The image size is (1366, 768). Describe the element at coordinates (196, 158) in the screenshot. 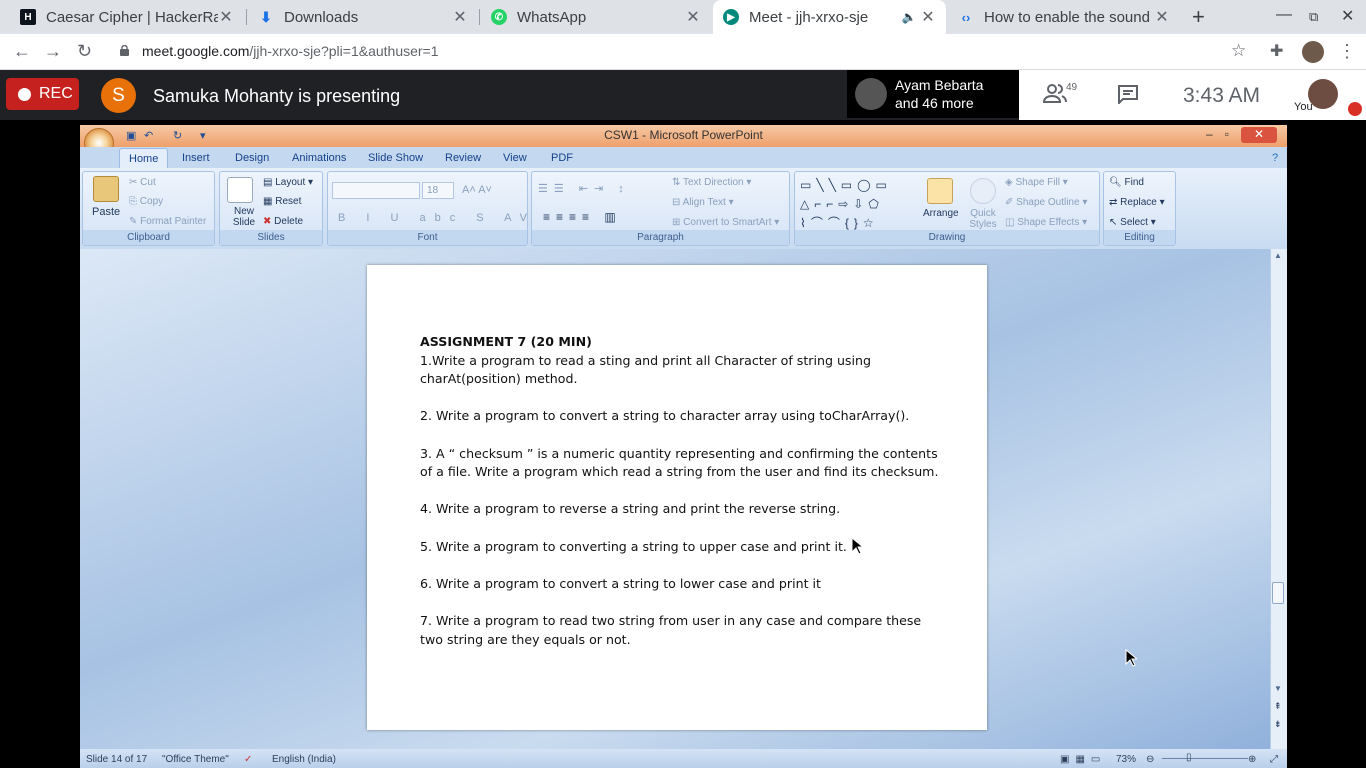

I see `tab-insert: Insert` at that location.